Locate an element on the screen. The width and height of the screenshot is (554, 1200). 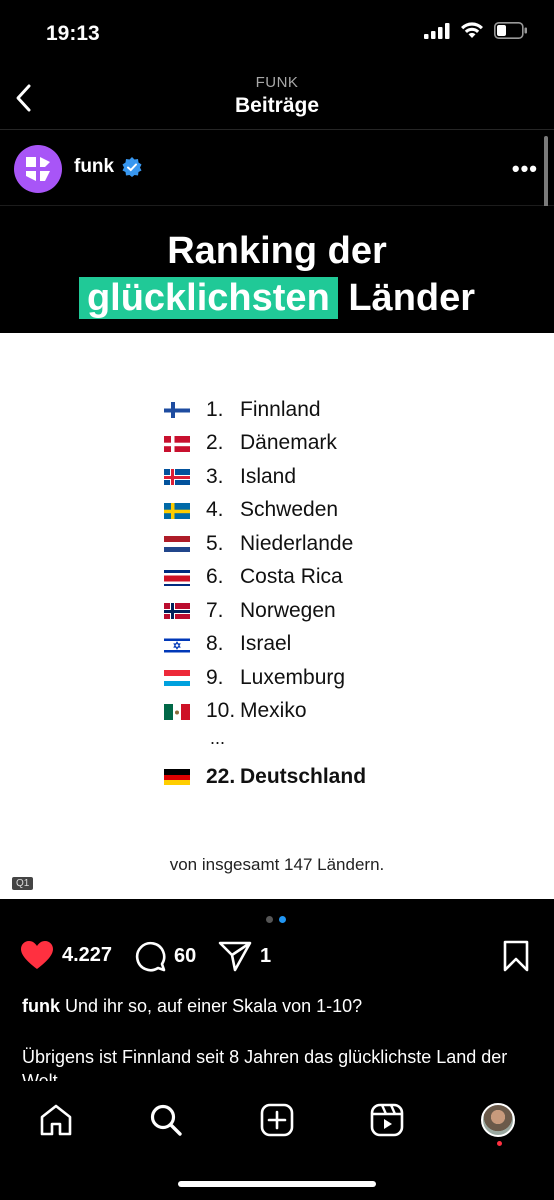
list-item: 7. Norwegen is located at coordinates (265, 611).